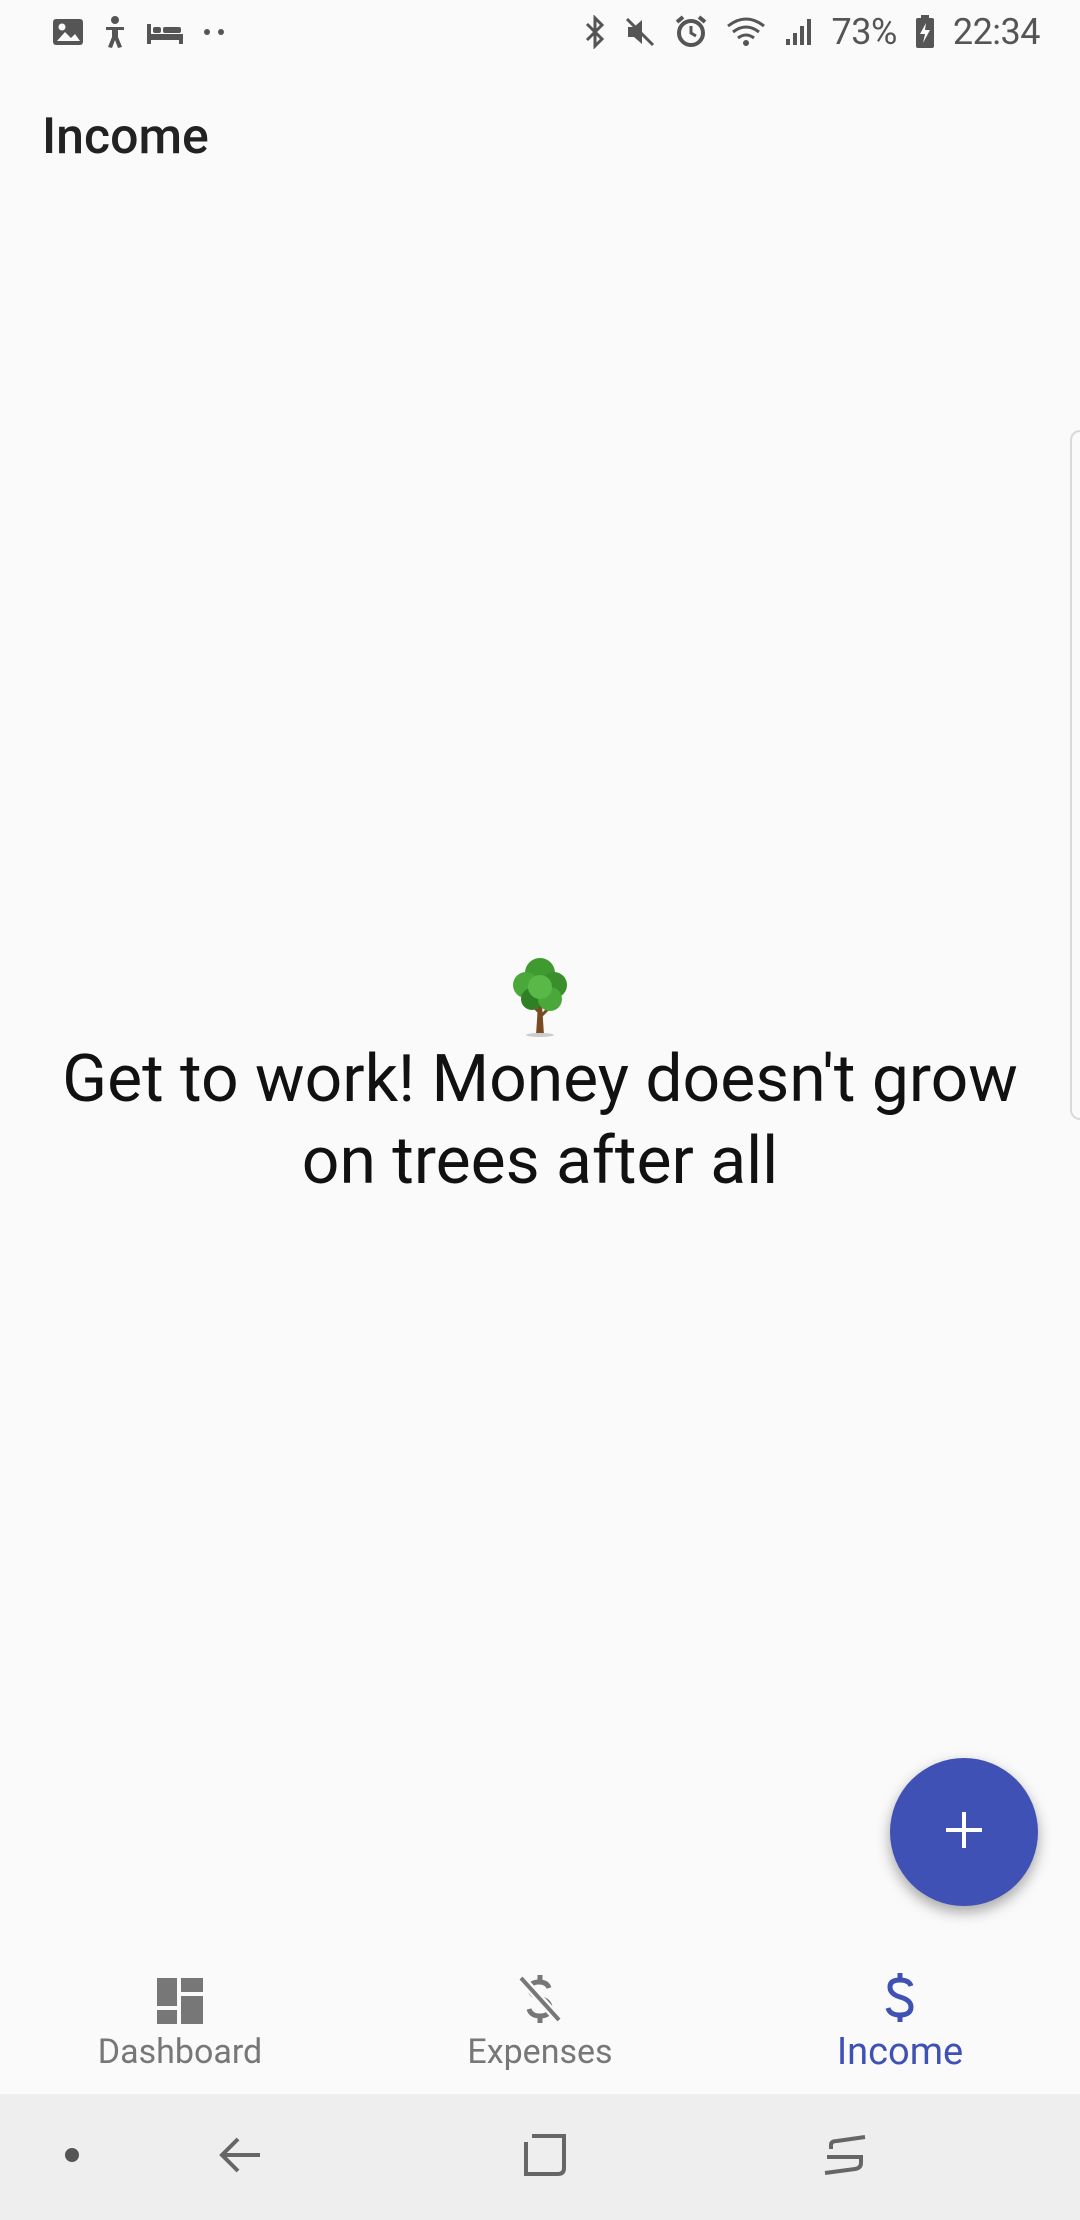 The image size is (1080, 2220). Describe the element at coordinates (799, 32) in the screenshot. I see `signal-icon` at that location.